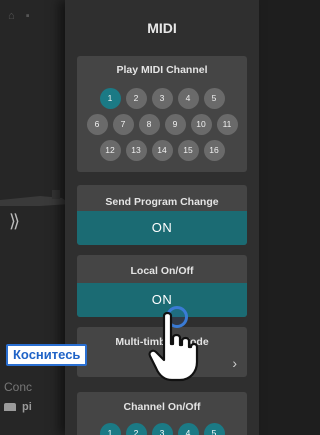 The height and width of the screenshot is (435, 320). Describe the element at coordinates (35, 198) in the screenshot. I see `piano-icon` at that location.